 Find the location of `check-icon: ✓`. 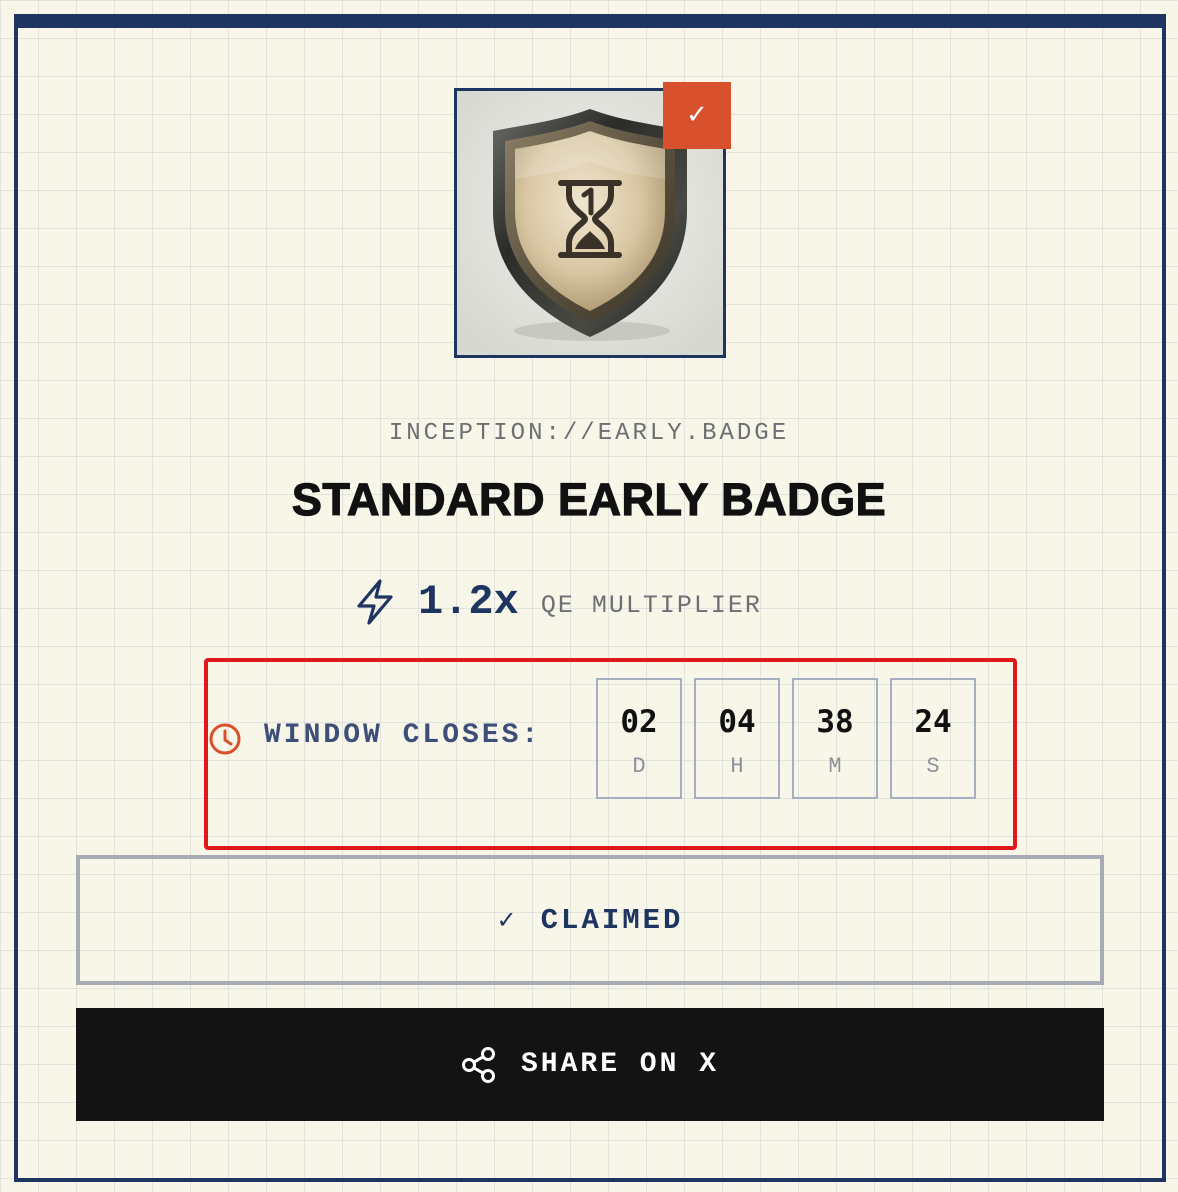

check-icon: ✓ is located at coordinates (506, 920).